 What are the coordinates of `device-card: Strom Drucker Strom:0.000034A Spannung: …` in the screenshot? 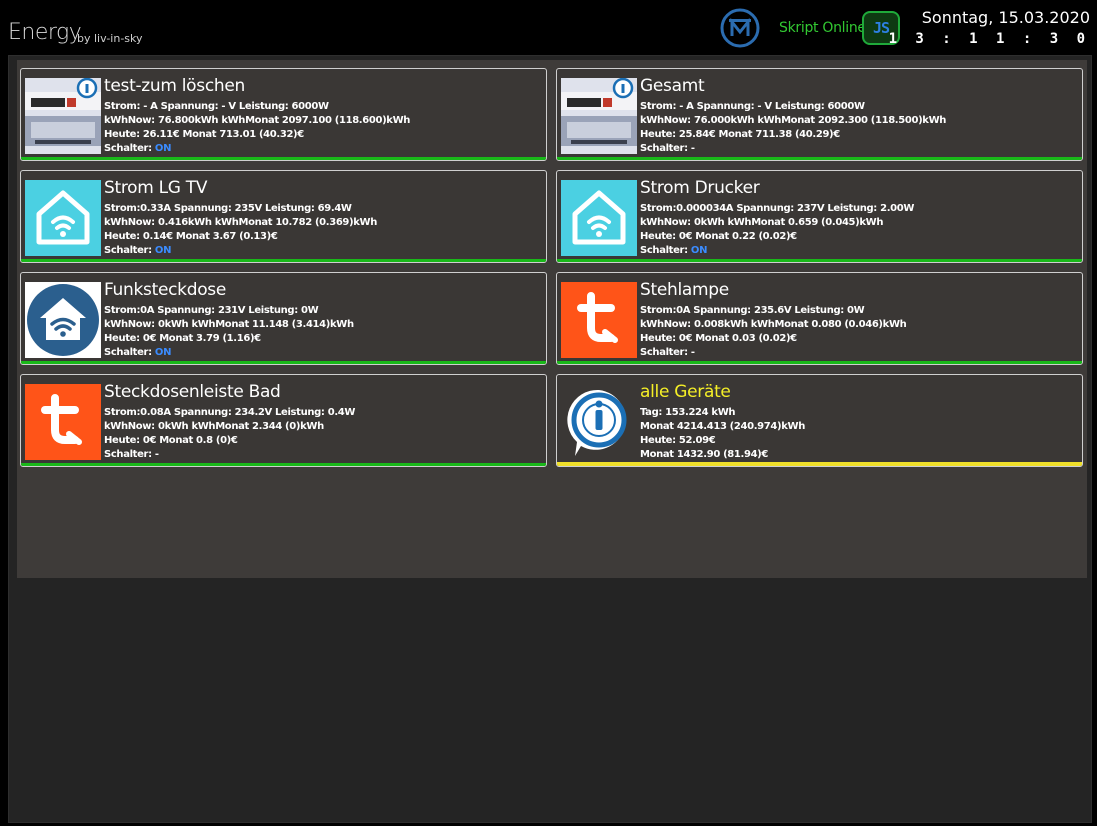 It's located at (819, 216).